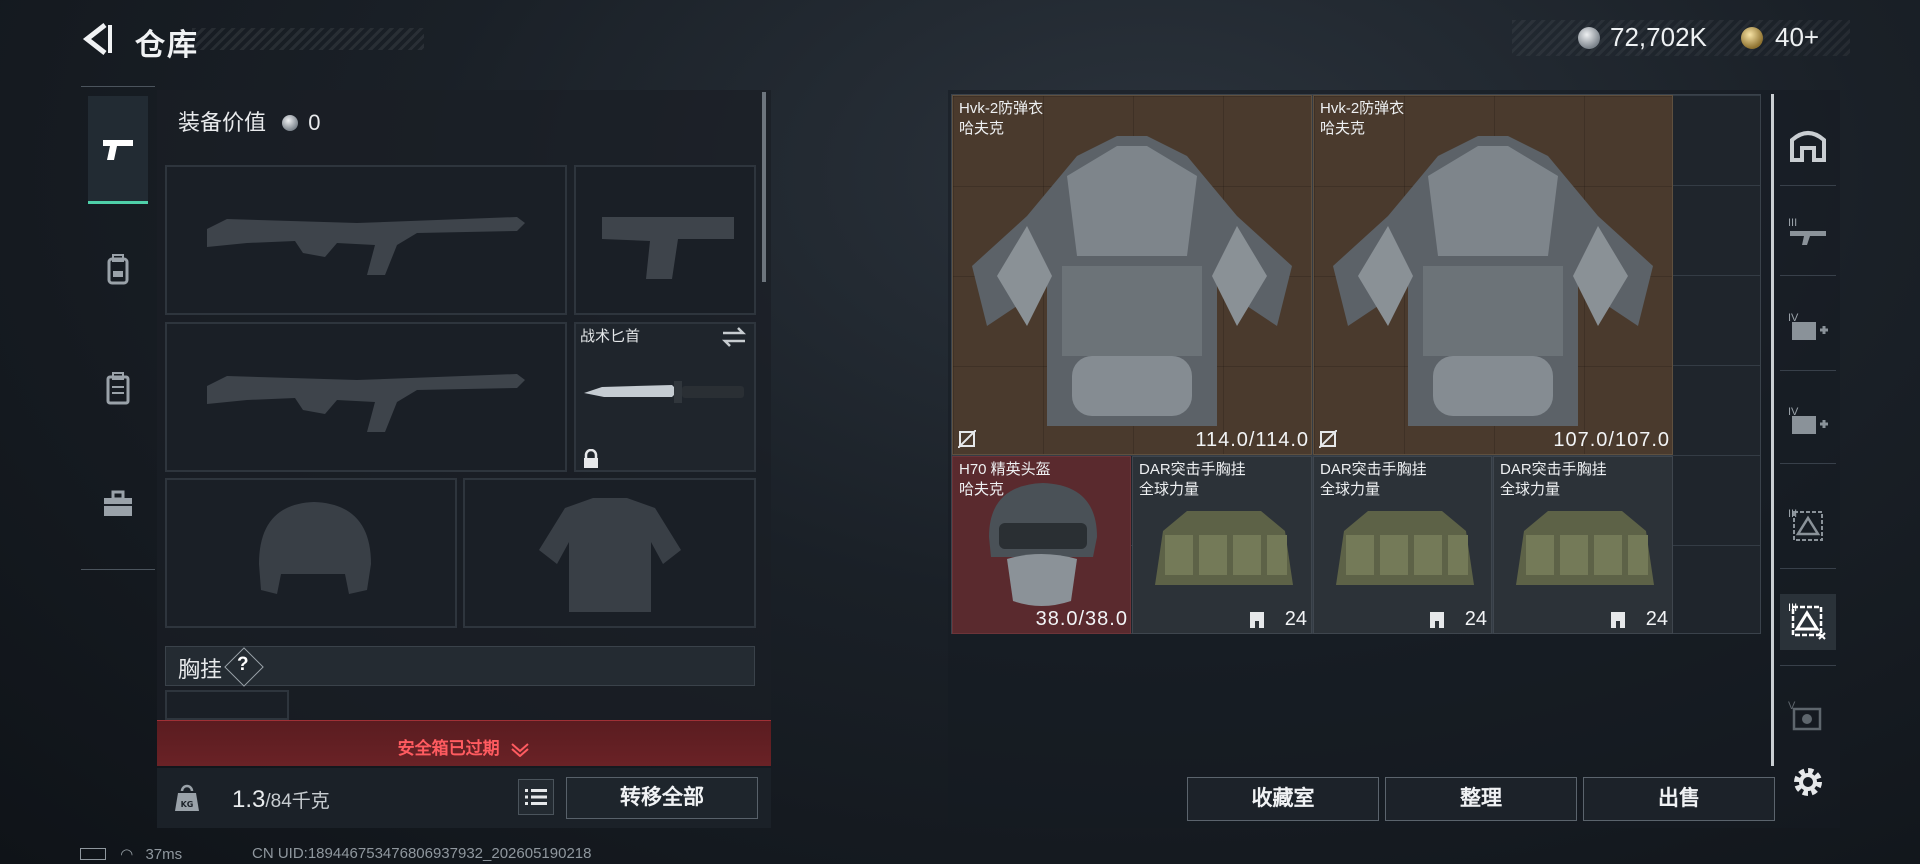 The height and width of the screenshot is (864, 1920). I want to click on swap-icon, so click(734, 337).